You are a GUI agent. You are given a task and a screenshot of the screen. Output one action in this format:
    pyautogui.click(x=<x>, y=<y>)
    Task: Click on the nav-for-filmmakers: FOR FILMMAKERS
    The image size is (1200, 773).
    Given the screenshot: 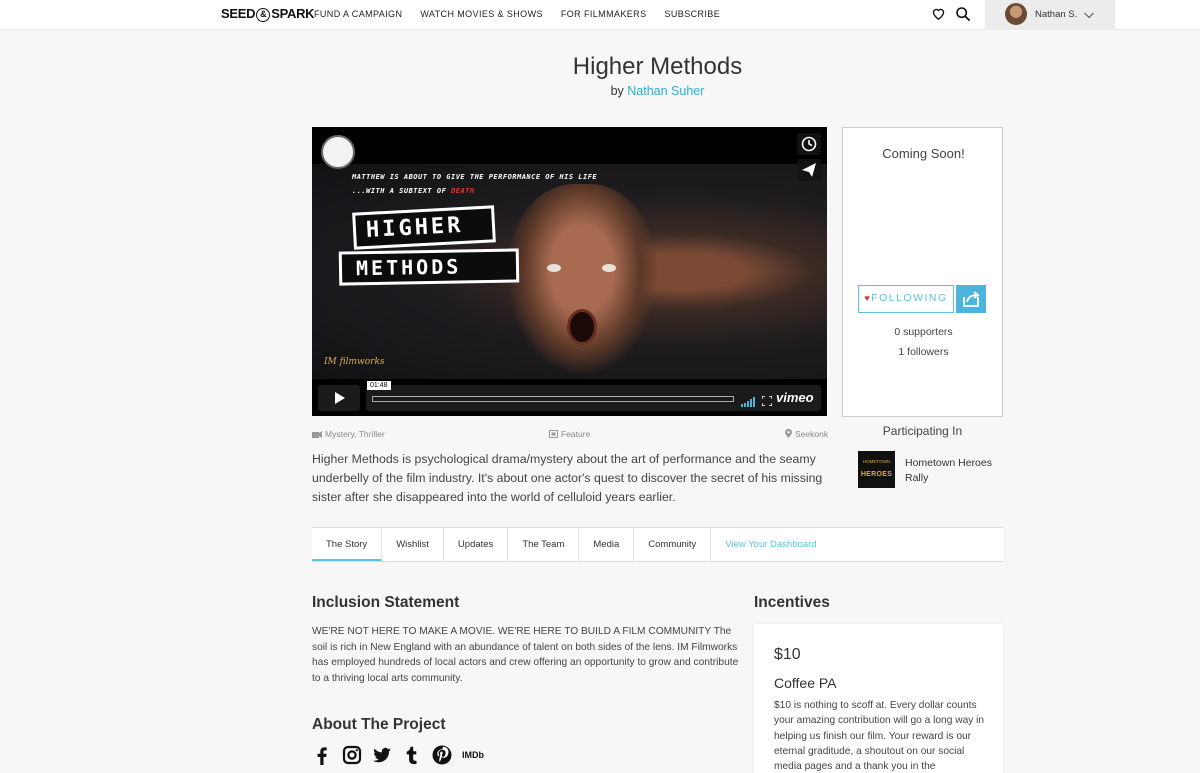 What is the action you would take?
    pyautogui.click(x=604, y=14)
    